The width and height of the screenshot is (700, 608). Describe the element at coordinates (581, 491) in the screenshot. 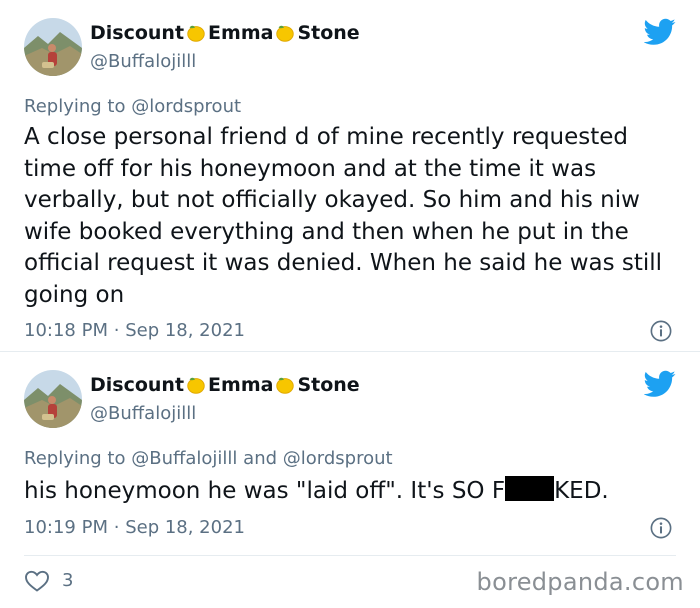

I see `tweet-text-part: KED.` at that location.